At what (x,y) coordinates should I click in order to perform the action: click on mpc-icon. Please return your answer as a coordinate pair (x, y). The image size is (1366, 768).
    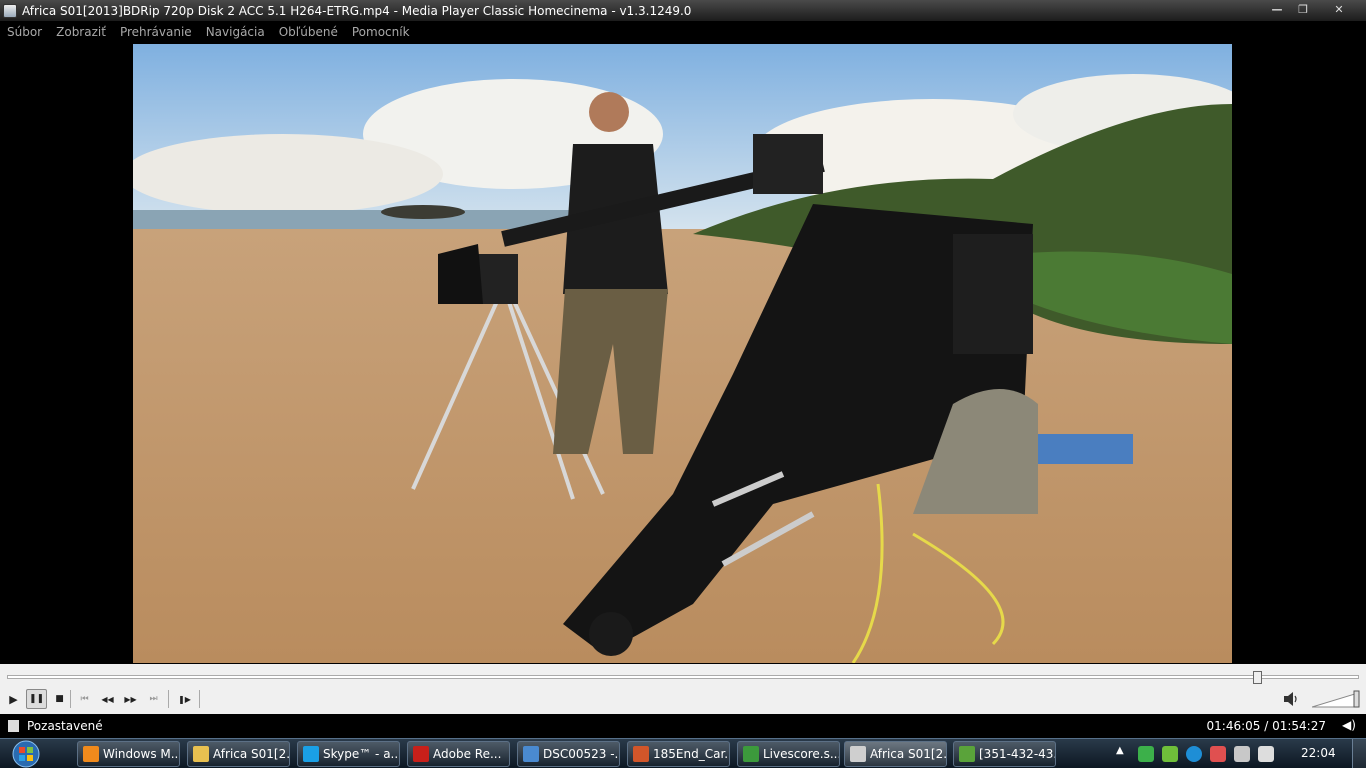
    Looking at the image, I should click on (858, 754).